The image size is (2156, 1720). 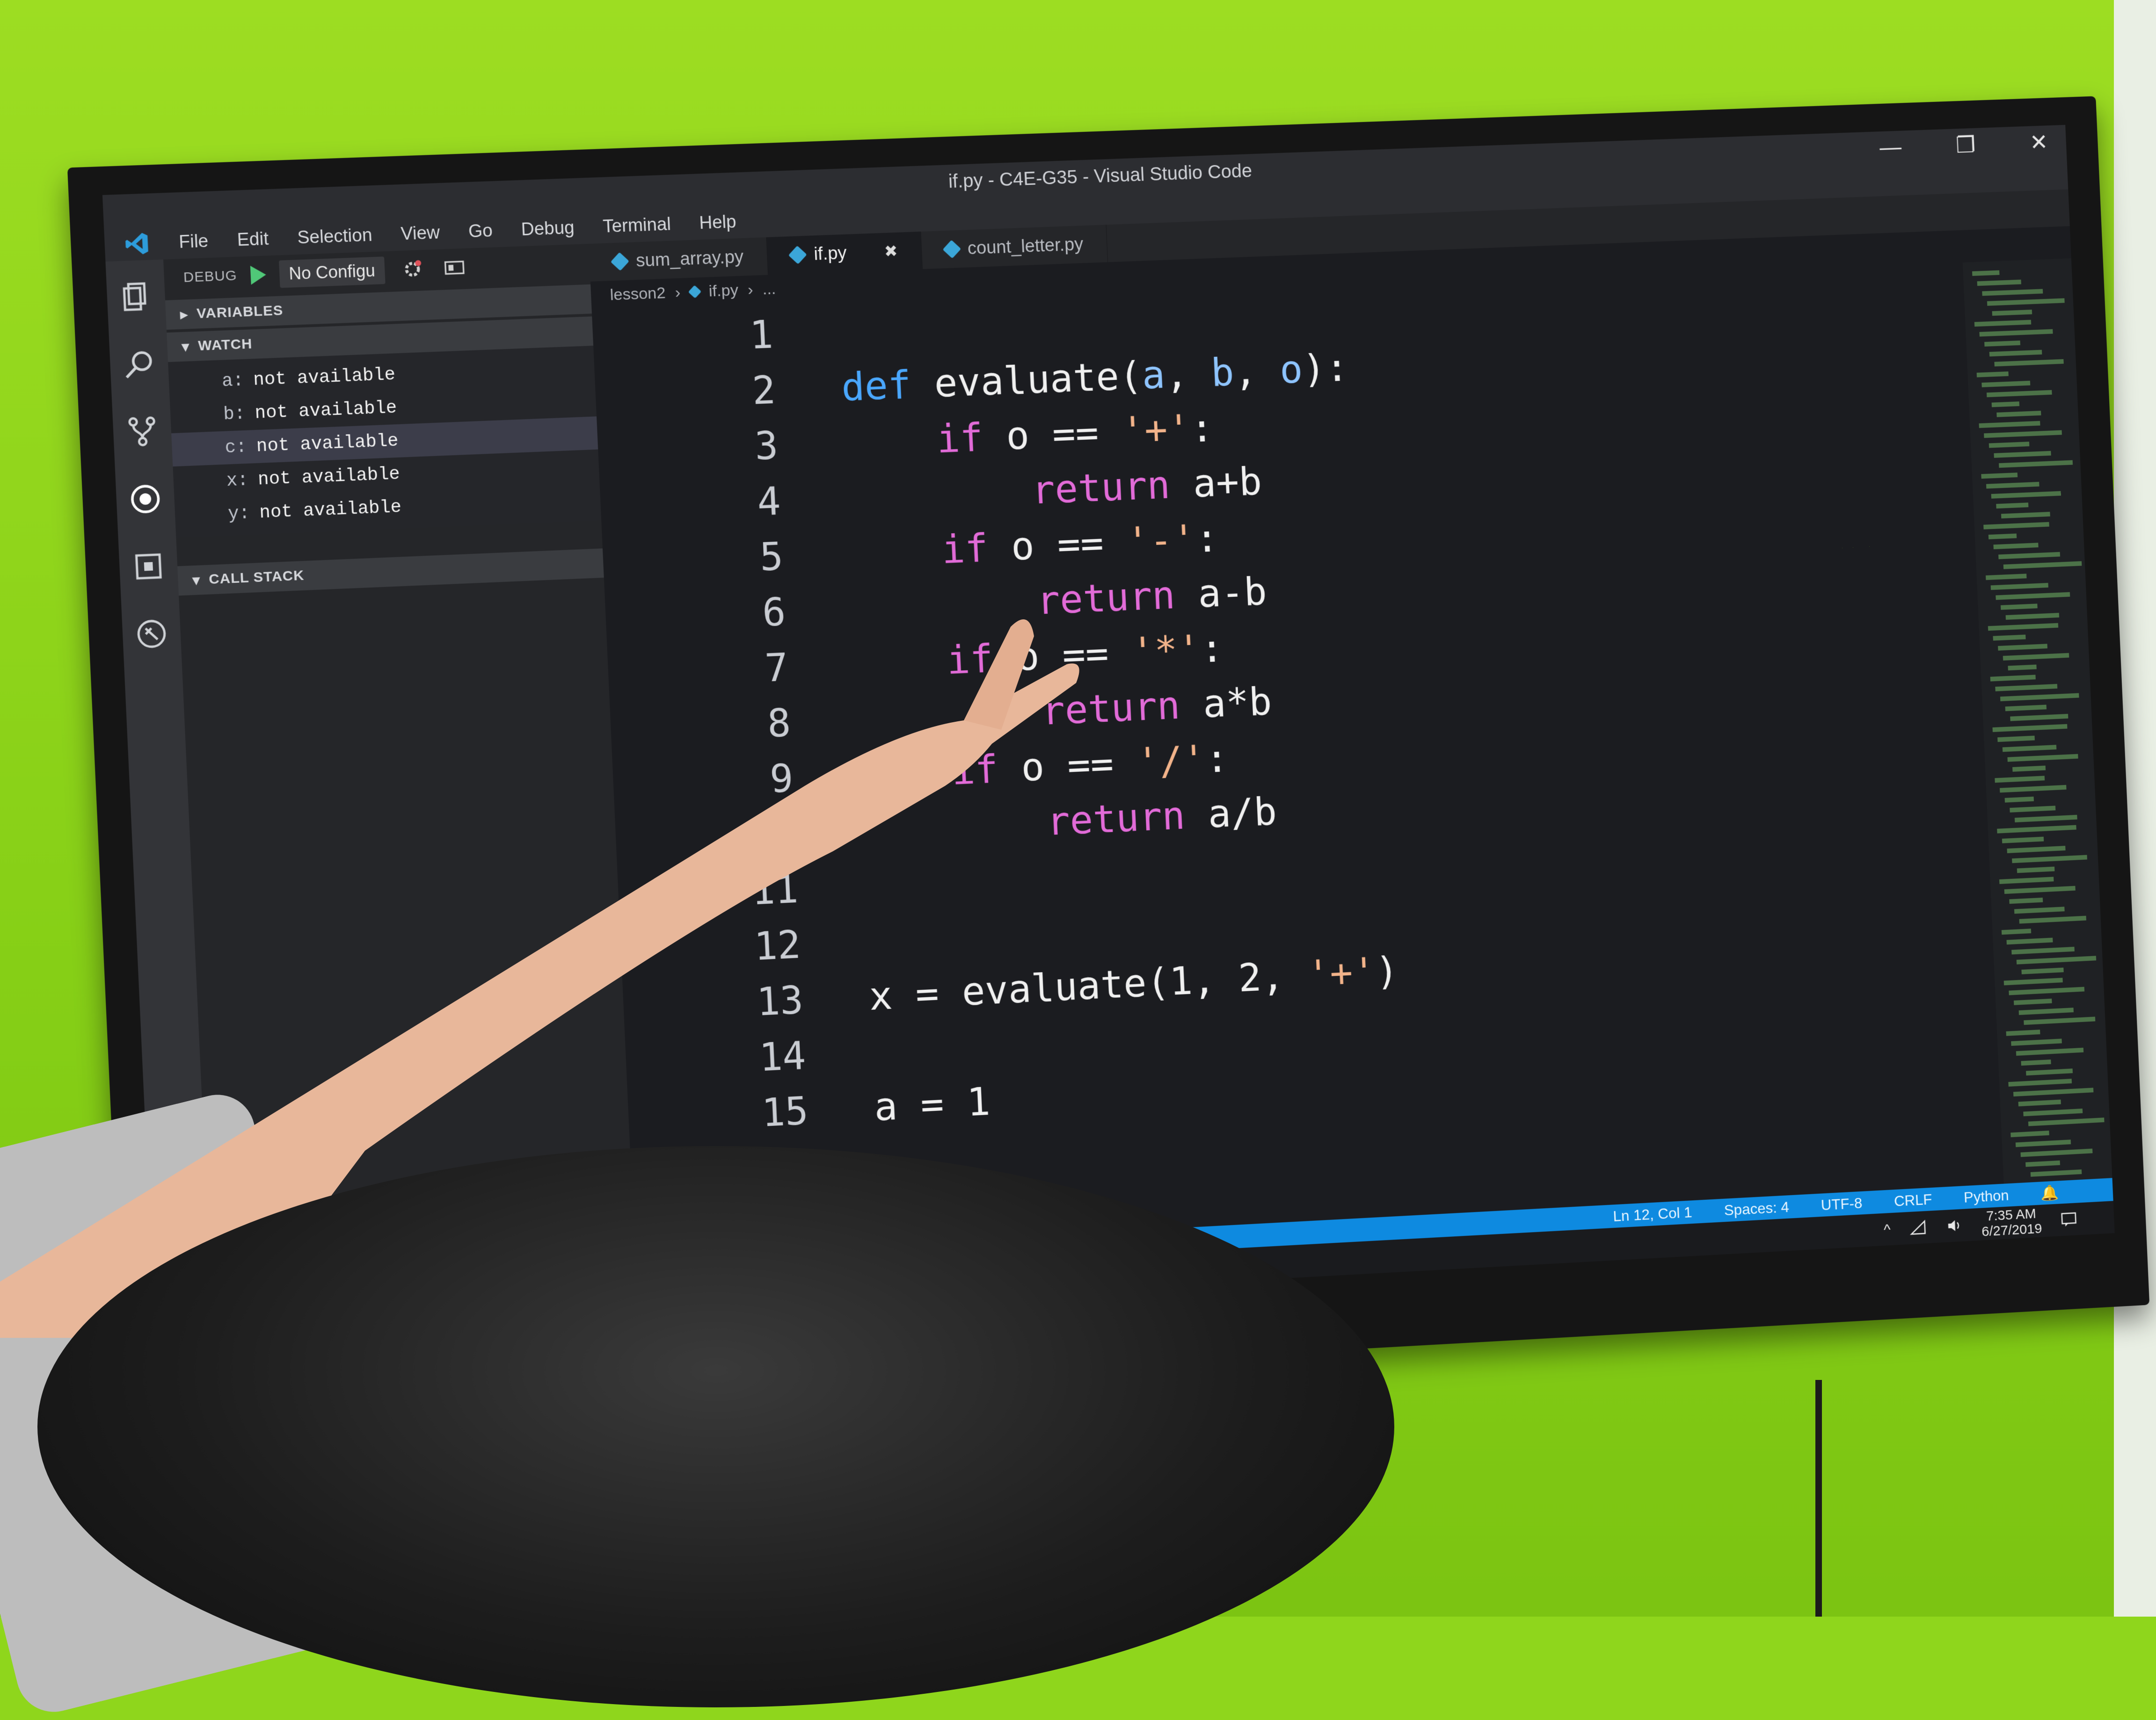 I want to click on notifications-icon, so click(x=2069, y=1219).